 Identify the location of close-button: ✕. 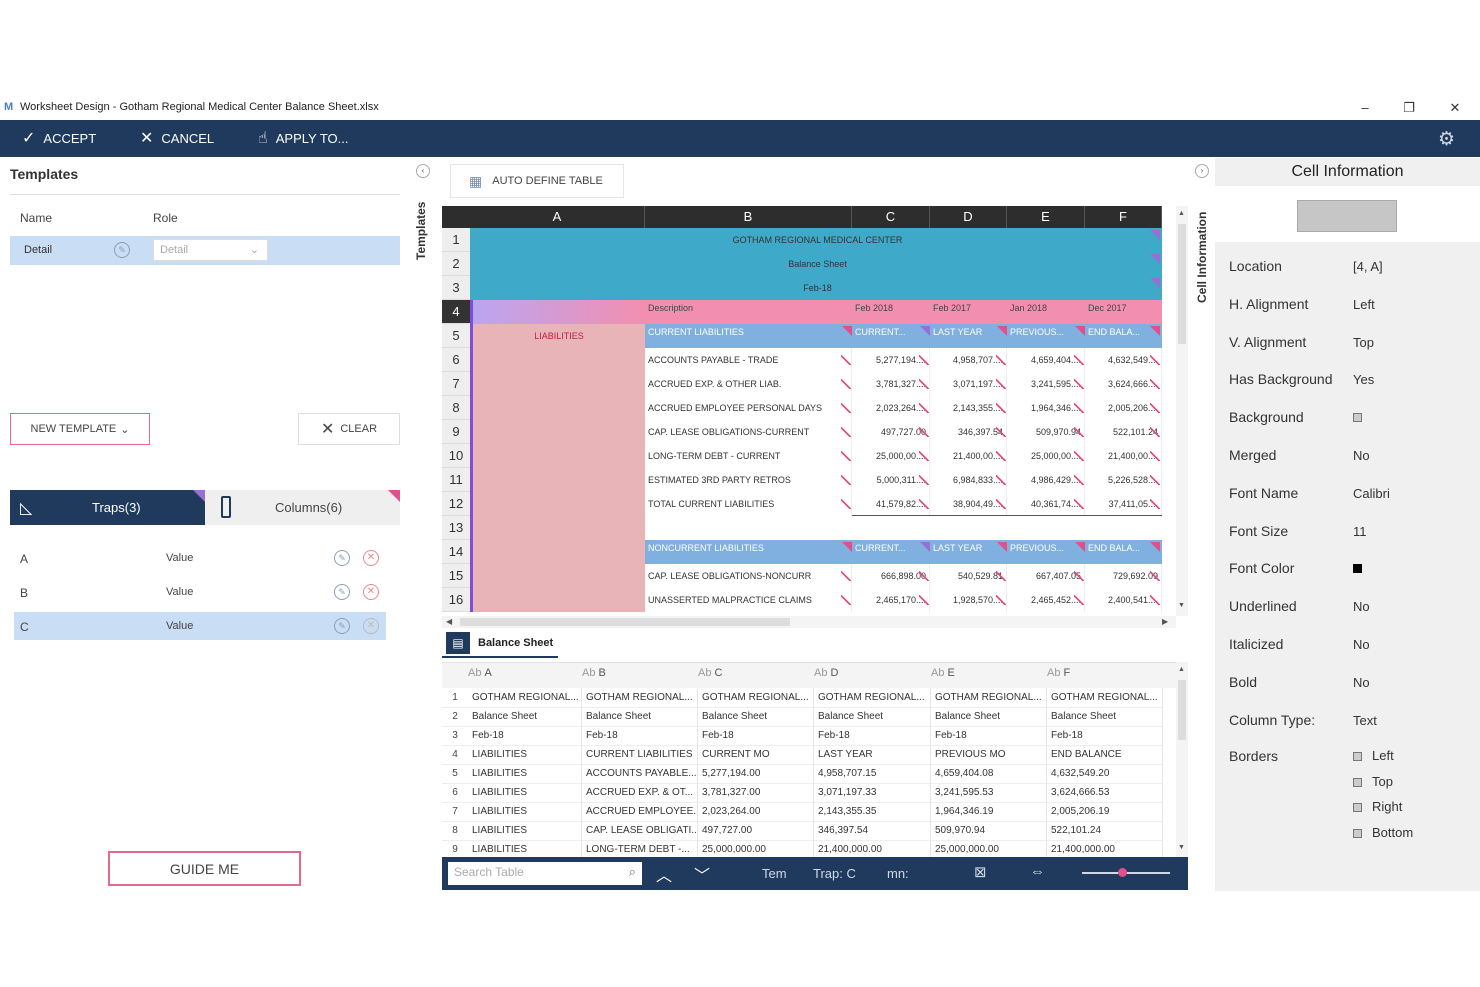
(1455, 108).